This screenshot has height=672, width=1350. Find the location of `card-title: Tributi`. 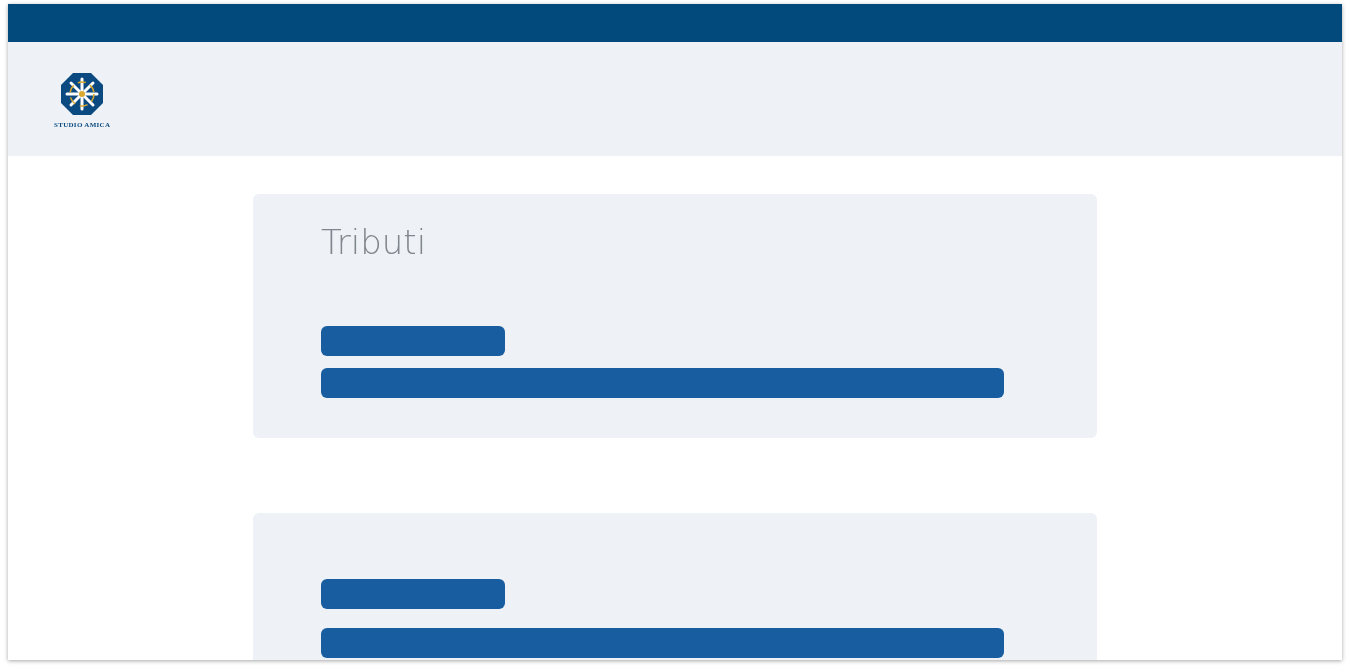

card-title: Tributi is located at coordinates (374, 242).